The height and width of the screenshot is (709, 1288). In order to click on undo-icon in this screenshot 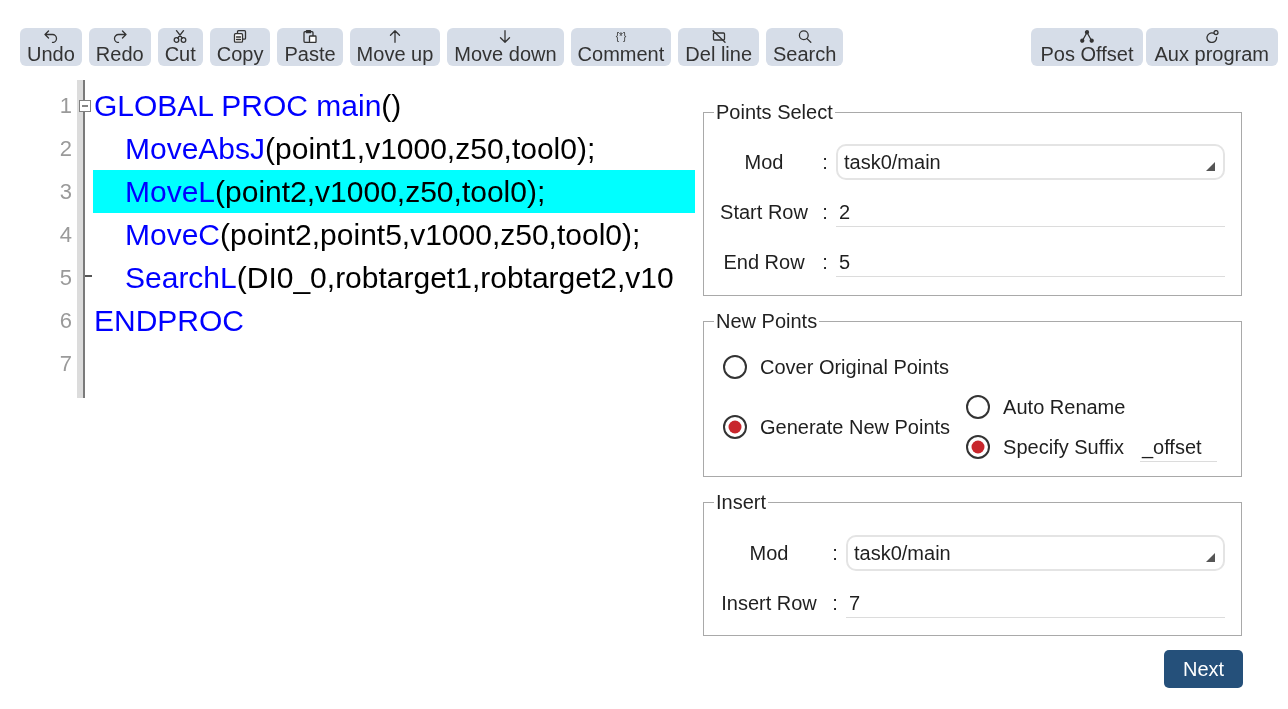, I will do `click(50, 36)`.